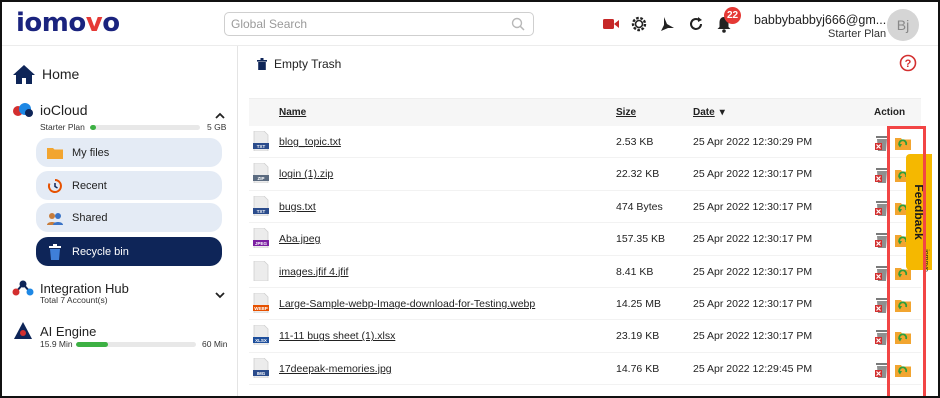  What do you see at coordinates (626, 112) in the screenshot?
I see `column-header-size: Size` at bounding box center [626, 112].